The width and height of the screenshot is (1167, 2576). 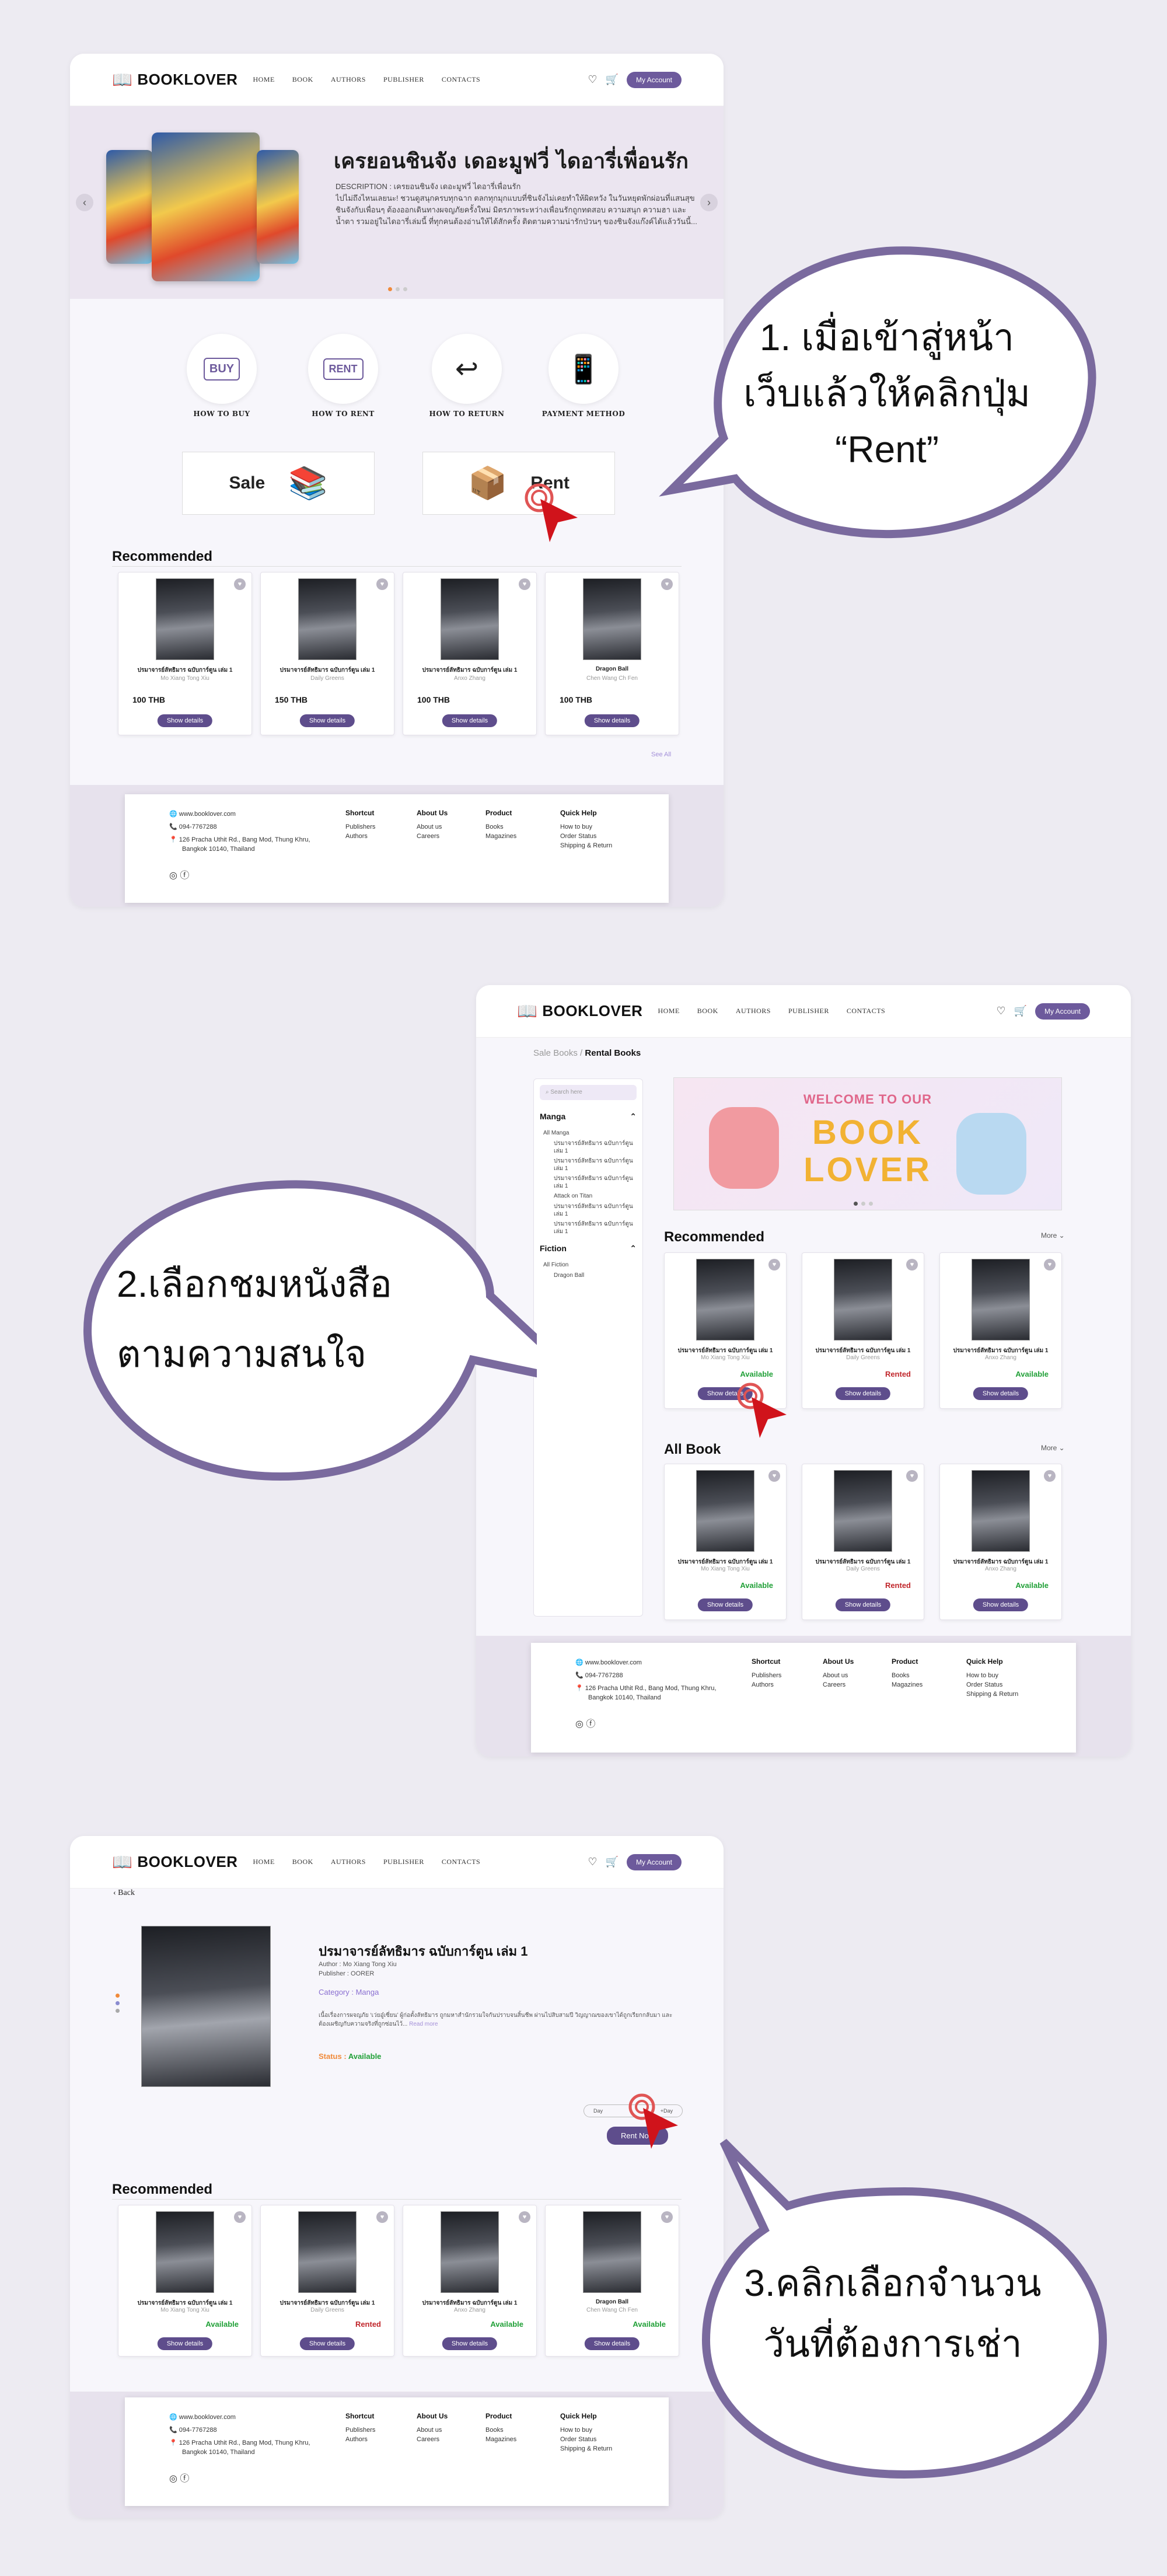 I want to click on see-all-link: See All, so click(x=661, y=754).